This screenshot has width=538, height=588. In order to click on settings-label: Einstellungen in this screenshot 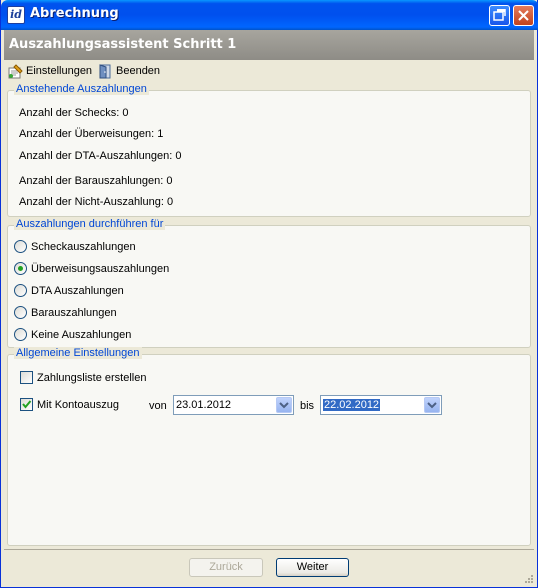, I will do `click(59, 71)`.